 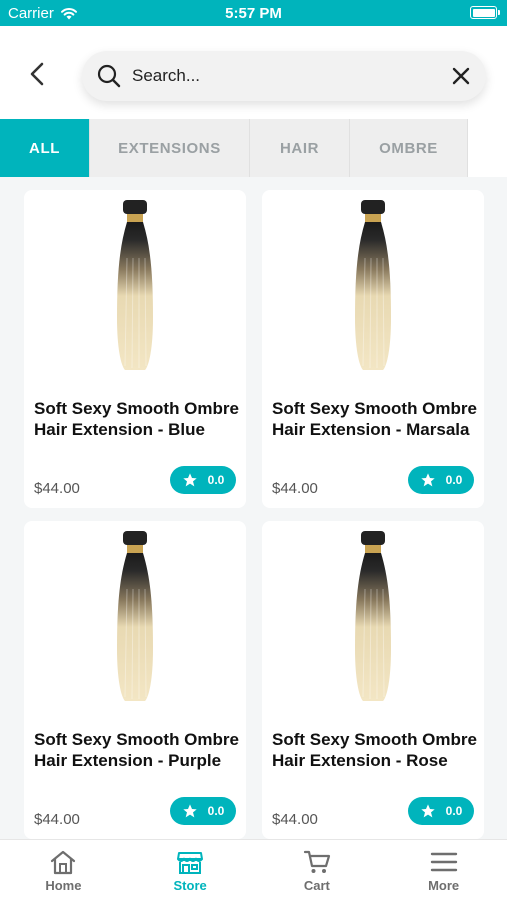 I want to click on search-icon, so click(x=109, y=76).